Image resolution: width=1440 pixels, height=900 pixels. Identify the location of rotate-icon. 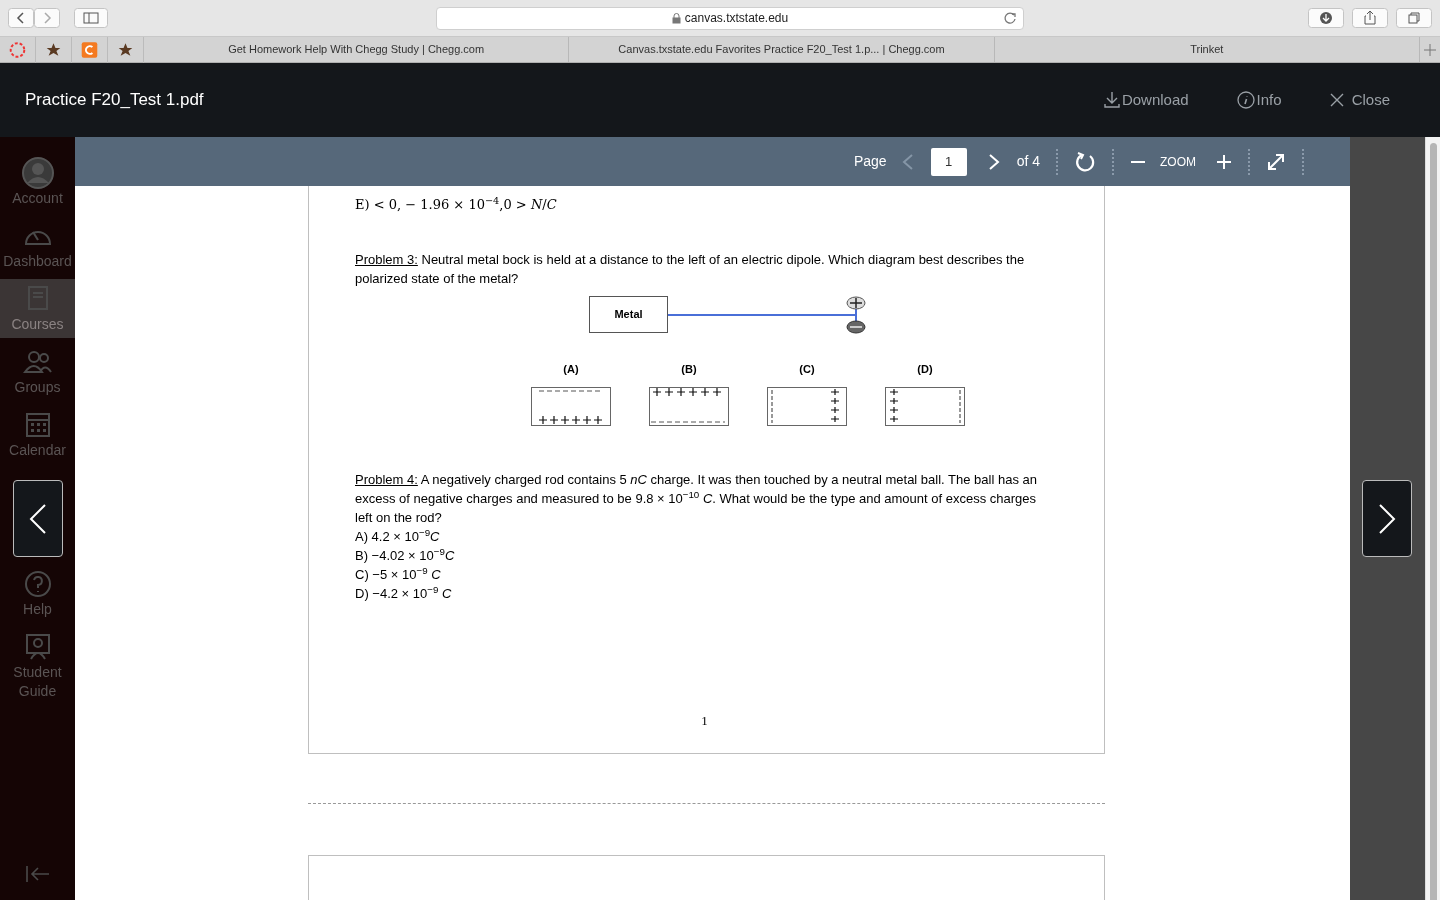
(1085, 161).